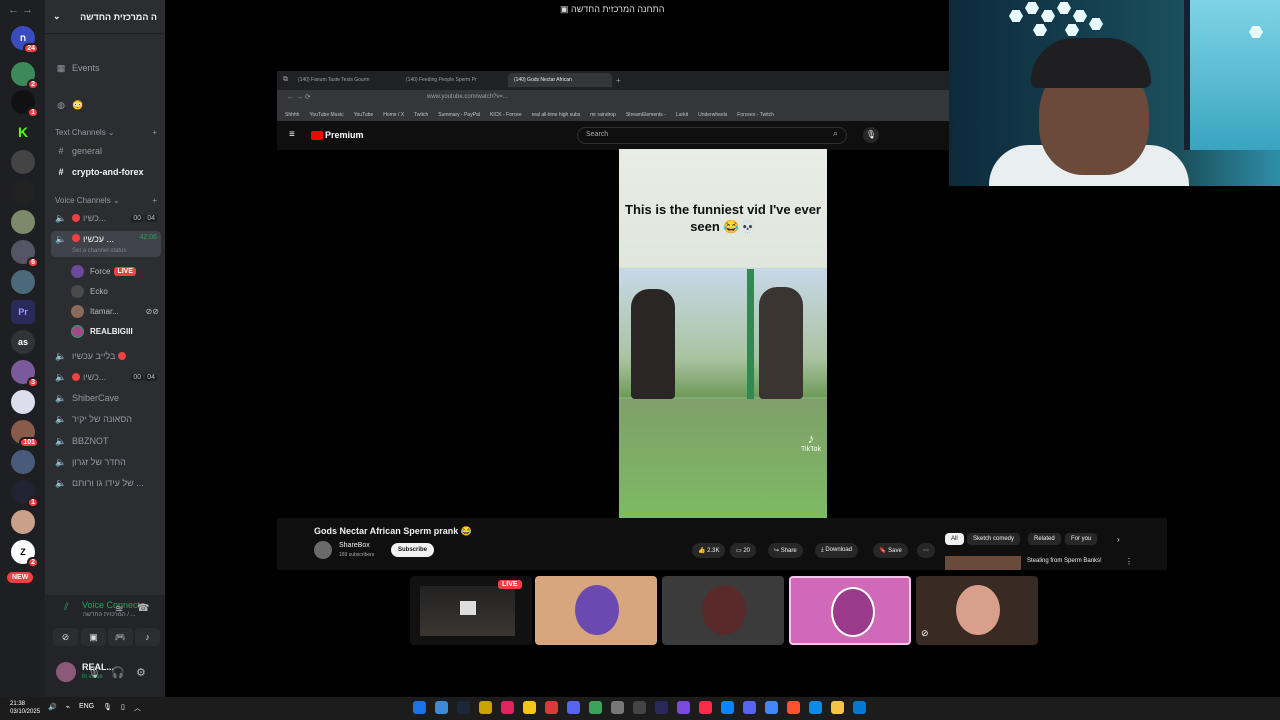 The height and width of the screenshot is (720, 1280). What do you see at coordinates (25, 76) in the screenshot?
I see `server-icon: 2` at bounding box center [25, 76].